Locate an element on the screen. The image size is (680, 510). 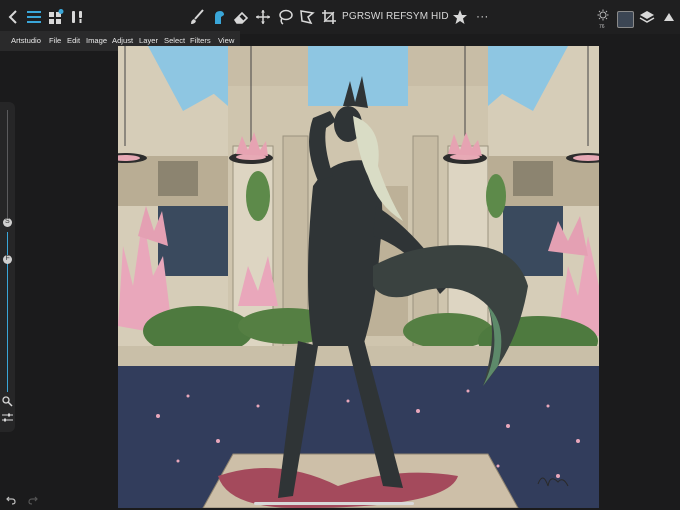
tool-pgr: PGR is located at coordinates (353, 16).